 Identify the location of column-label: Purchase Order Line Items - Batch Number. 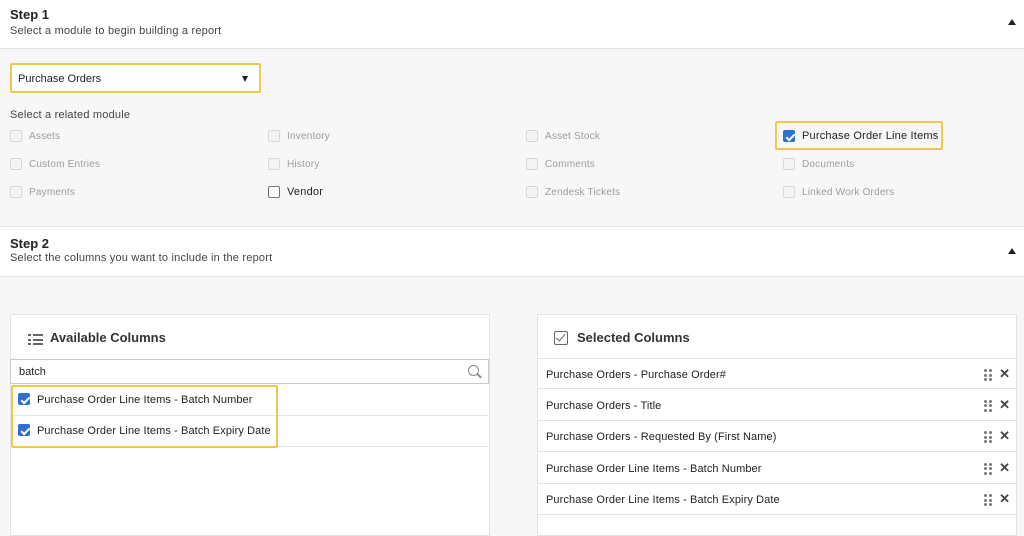
(654, 468).